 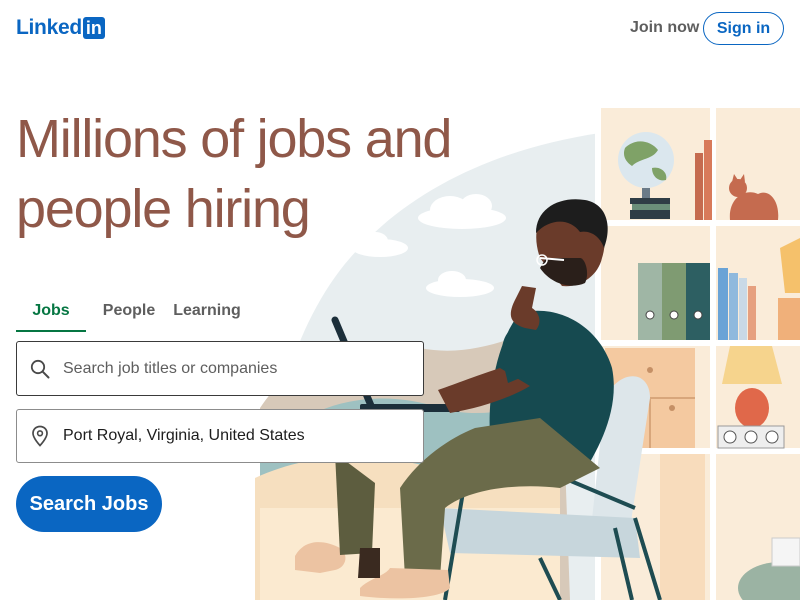 I want to click on search-jobs-button: Search Jobs, so click(x=89, y=504).